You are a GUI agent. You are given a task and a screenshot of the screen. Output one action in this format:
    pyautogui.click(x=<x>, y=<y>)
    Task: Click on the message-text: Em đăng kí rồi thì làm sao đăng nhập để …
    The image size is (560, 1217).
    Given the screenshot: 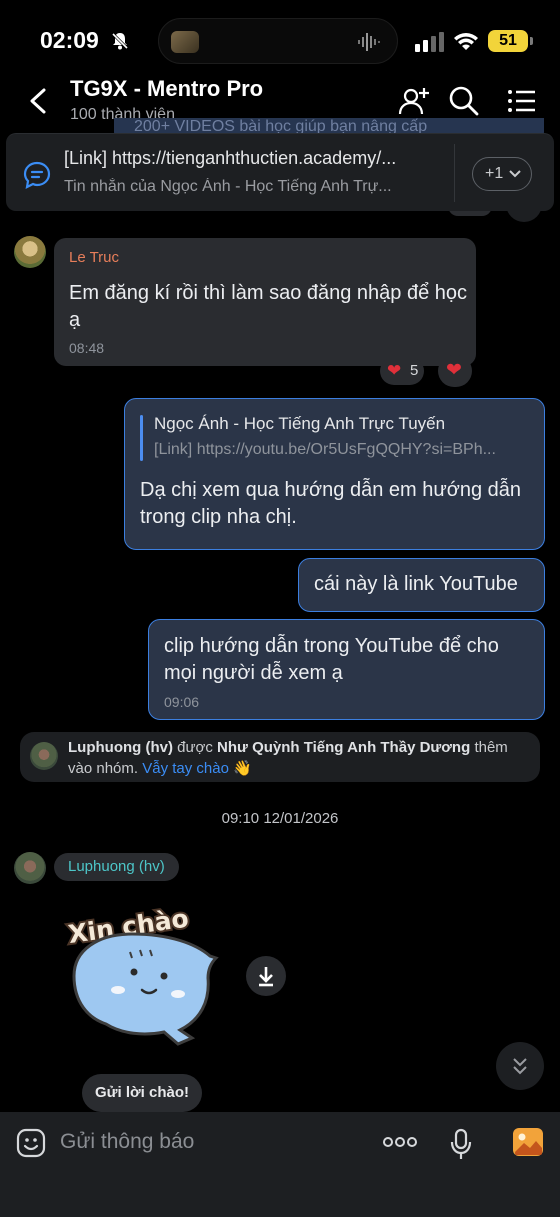 What is the action you would take?
    pyautogui.click(x=268, y=306)
    